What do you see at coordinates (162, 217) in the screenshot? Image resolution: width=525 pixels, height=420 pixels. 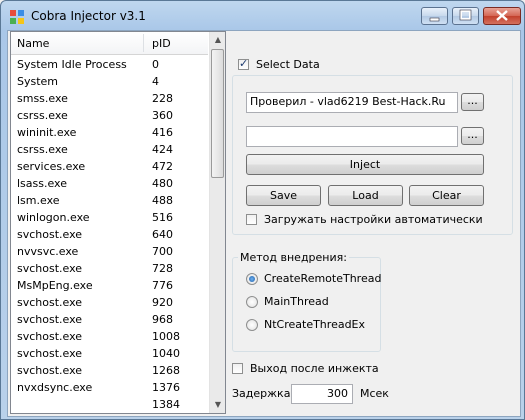 I see `process-pid: 516` at bounding box center [162, 217].